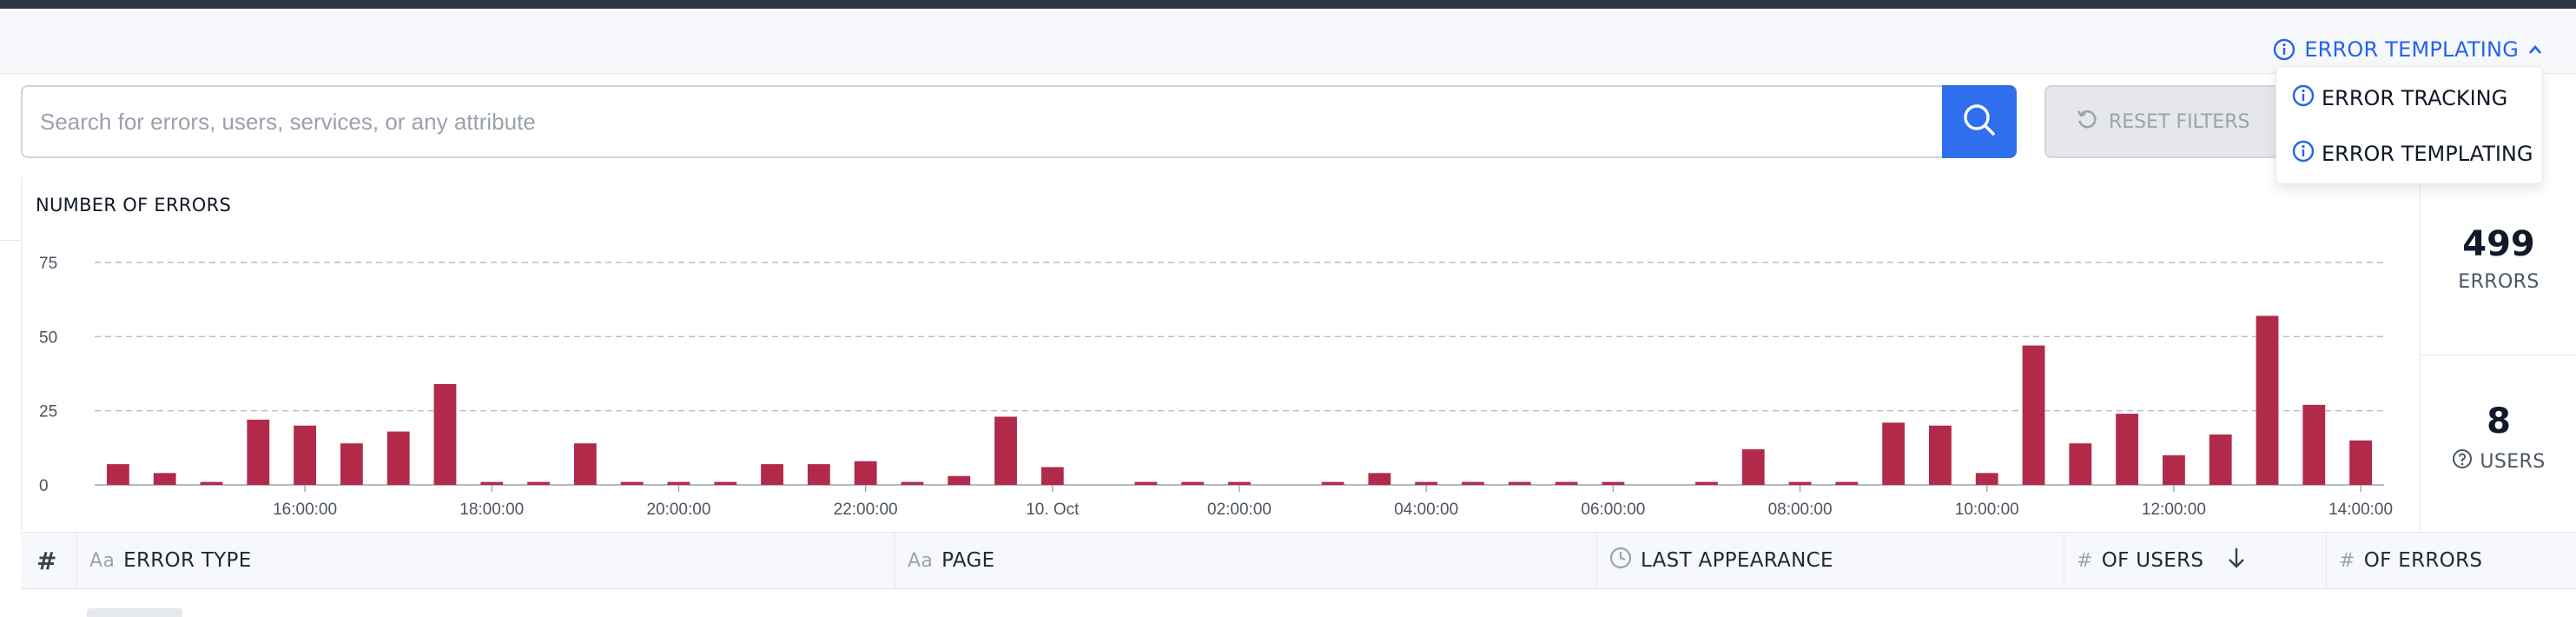 Image resolution: width=2576 pixels, height=617 pixels. What do you see at coordinates (2411, 49) in the screenshot?
I see `error-templating-toggle-label: ERROR TEMPLATING` at bounding box center [2411, 49].